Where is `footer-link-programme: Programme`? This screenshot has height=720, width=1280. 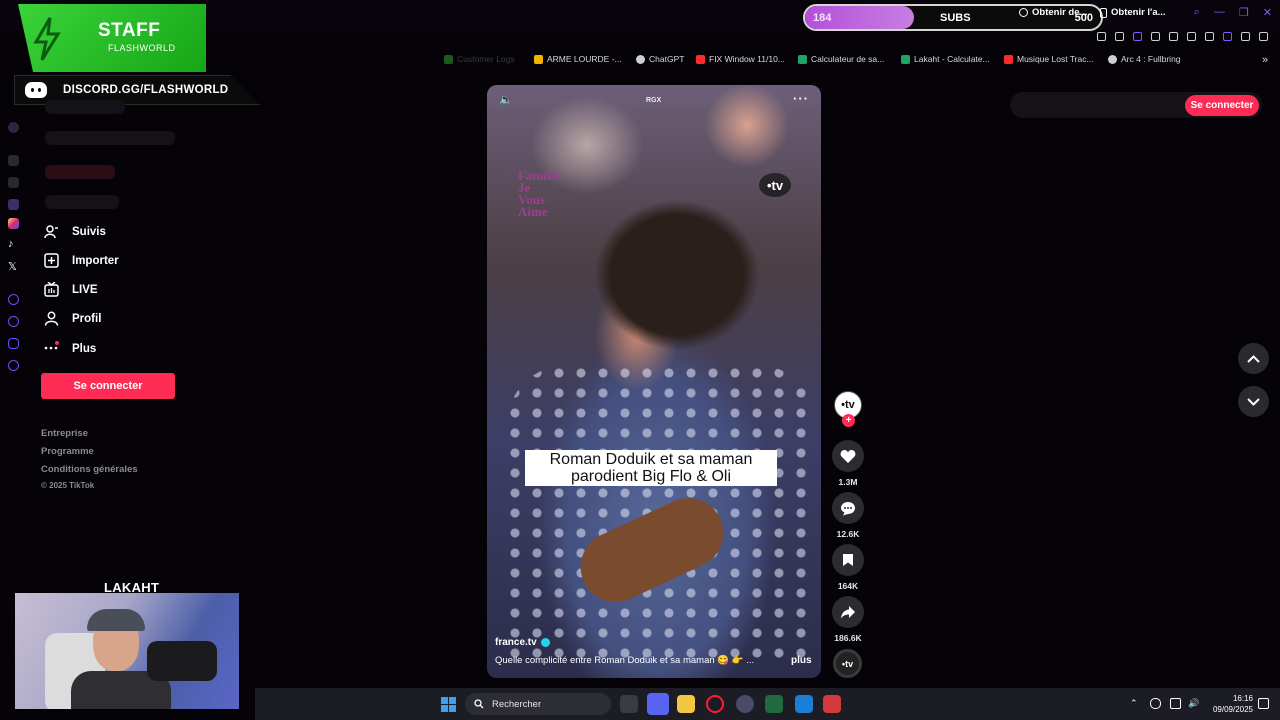
footer-link-programme: Programme is located at coordinates (67, 451).